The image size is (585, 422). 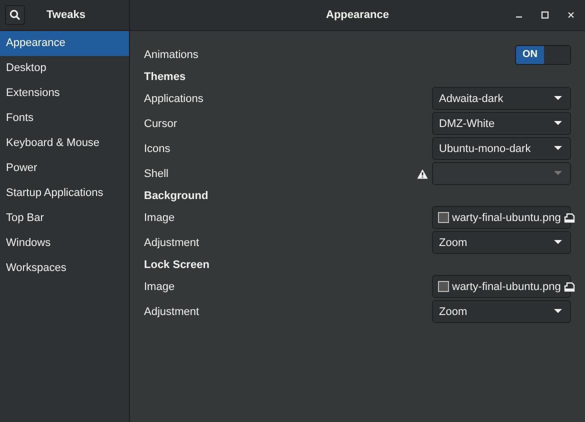 What do you see at coordinates (174, 98) in the screenshot?
I see `setting-label: Applications` at bounding box center [174, 98].